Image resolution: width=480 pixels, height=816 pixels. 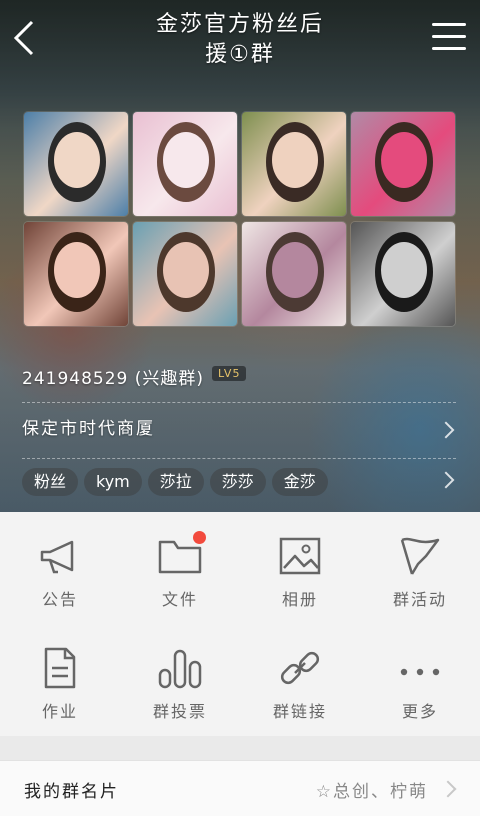 I want to click on section-gap, so click(x=240, y=748).